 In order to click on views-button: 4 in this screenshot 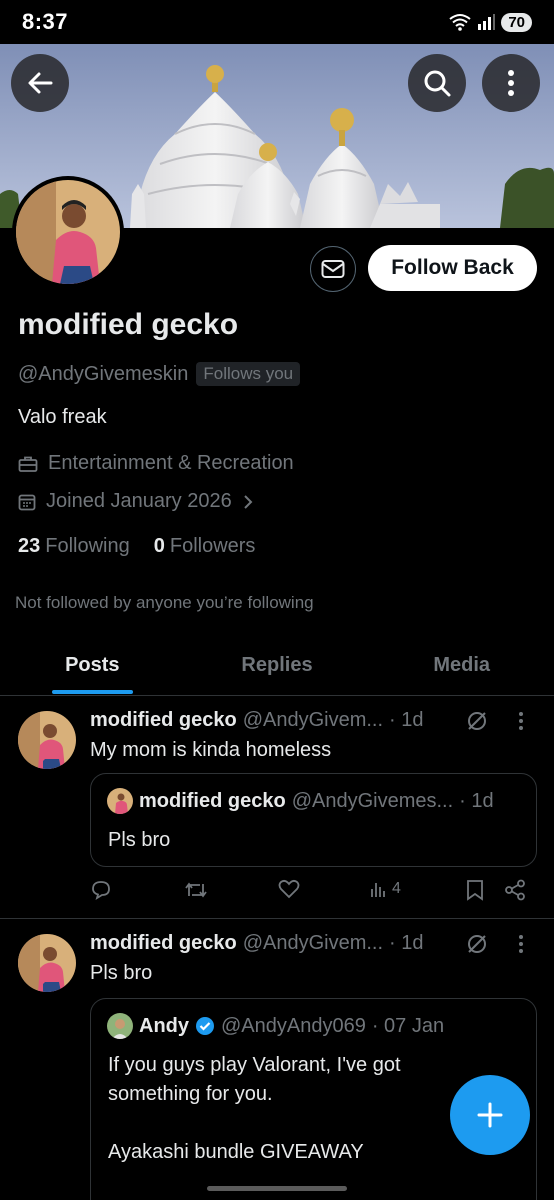, I will do `click(385, 889)`.